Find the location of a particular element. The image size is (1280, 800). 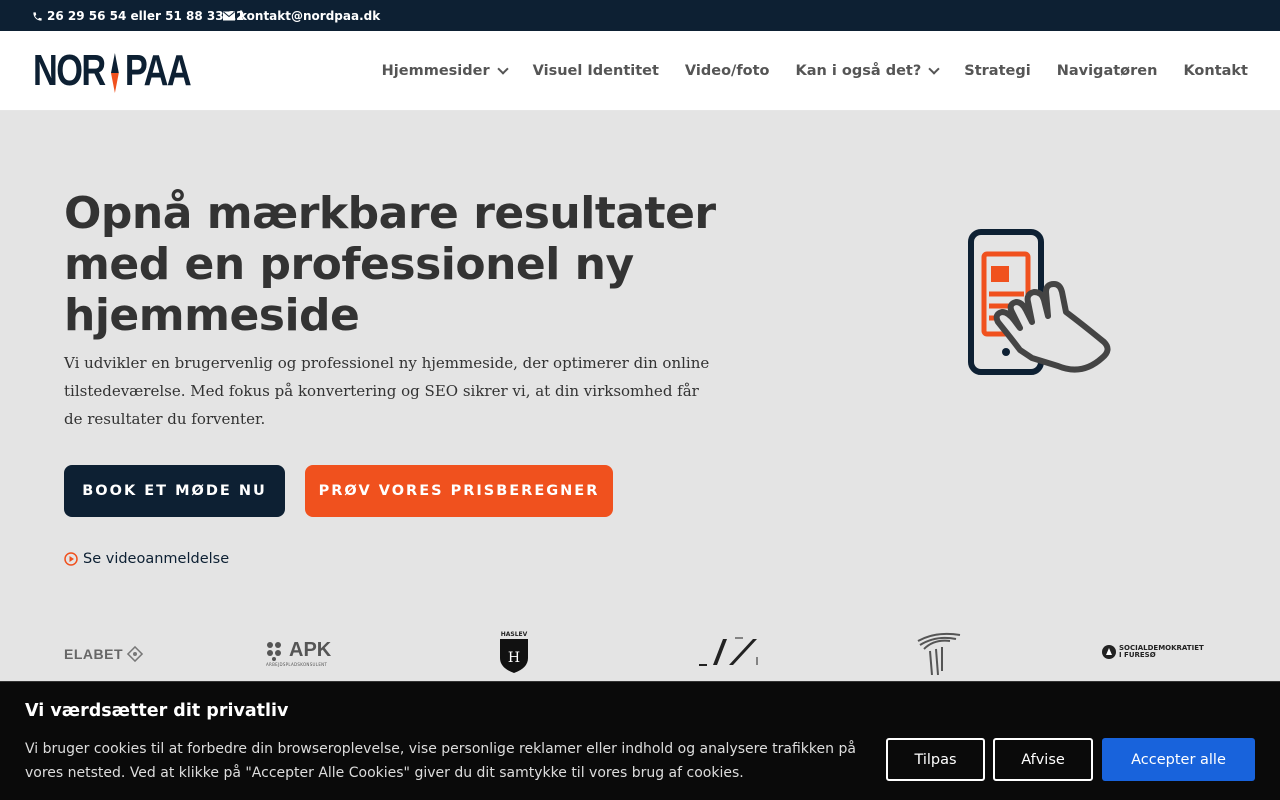

nav-label: Visuel Identitet is located at coordinates (595, 71).